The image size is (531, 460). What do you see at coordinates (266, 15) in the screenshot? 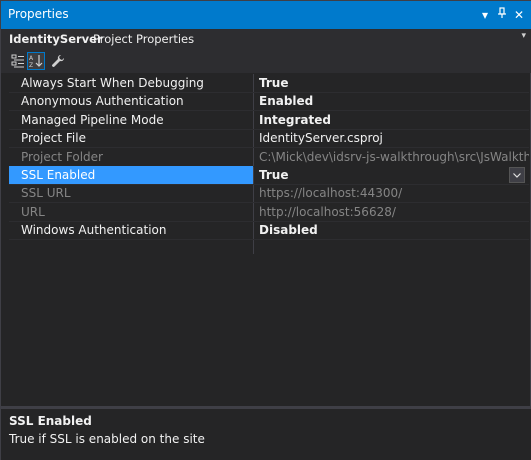
I see `title-bar: Properties ▾ ✕` at bounding box center [266, 15].